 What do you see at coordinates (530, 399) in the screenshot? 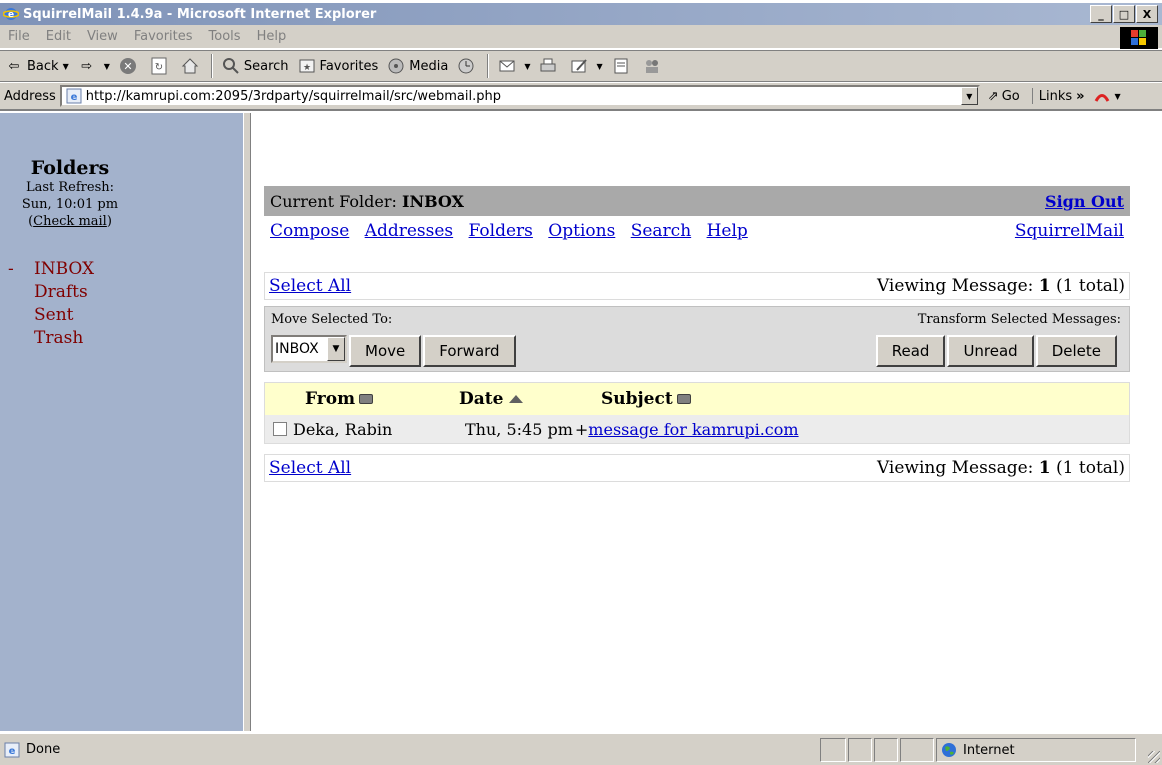
I see `column-date: Date` at bounding box center [530, 399].